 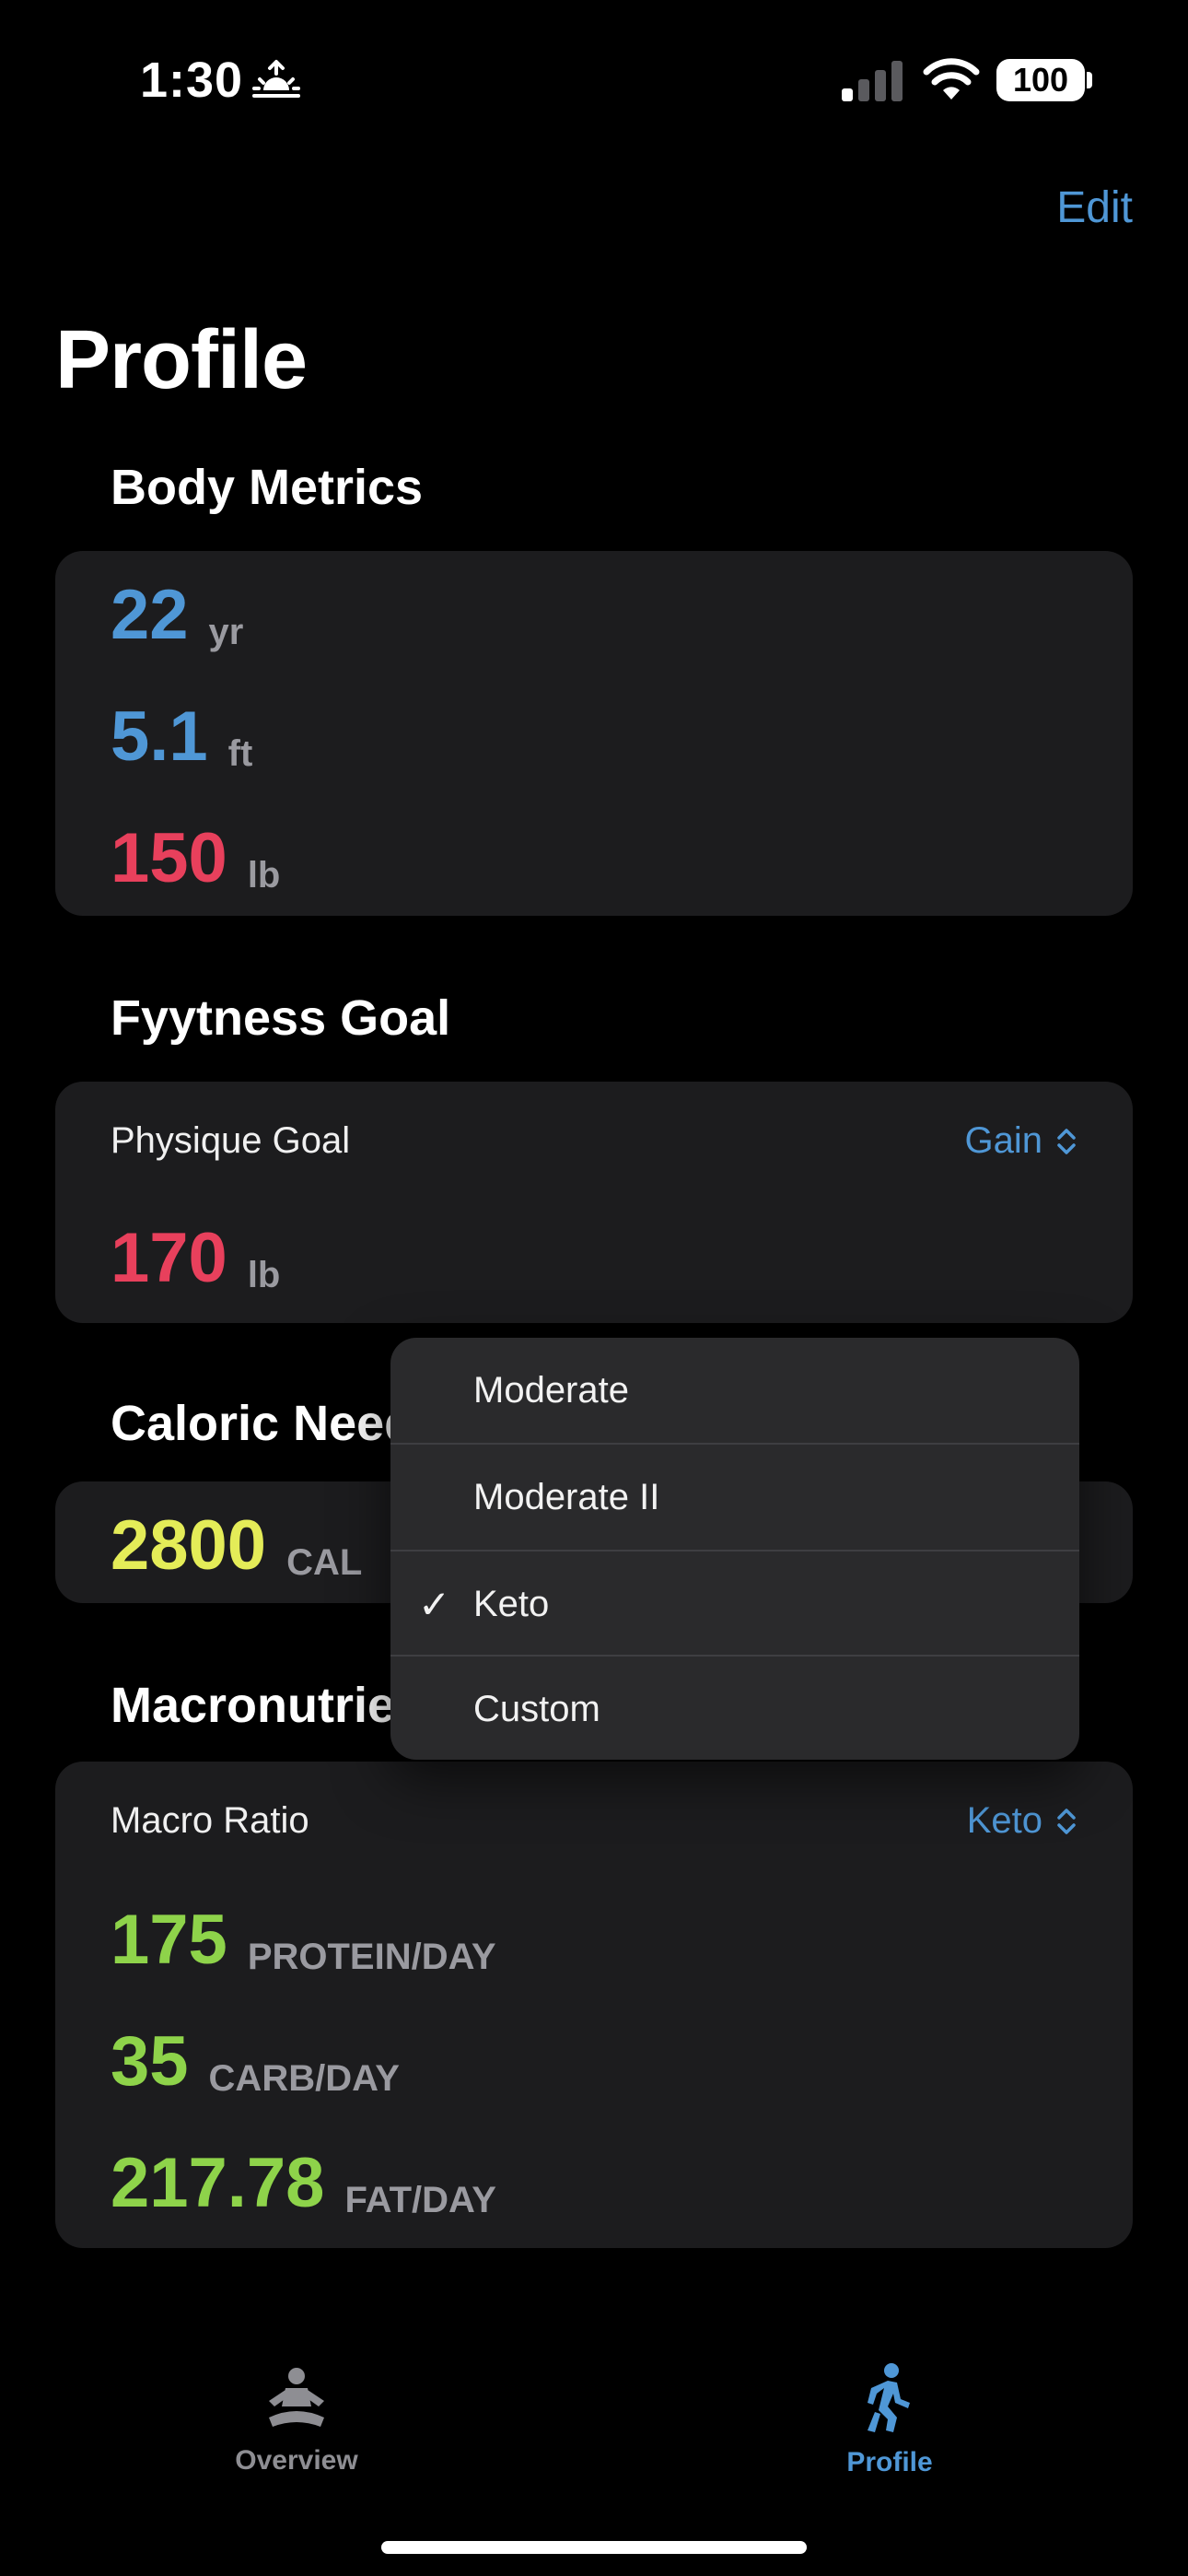 I want to click on macro-ratio-menu: Moderate Moderate II ✓ Keto Custom, so click(x=734, y=1549).